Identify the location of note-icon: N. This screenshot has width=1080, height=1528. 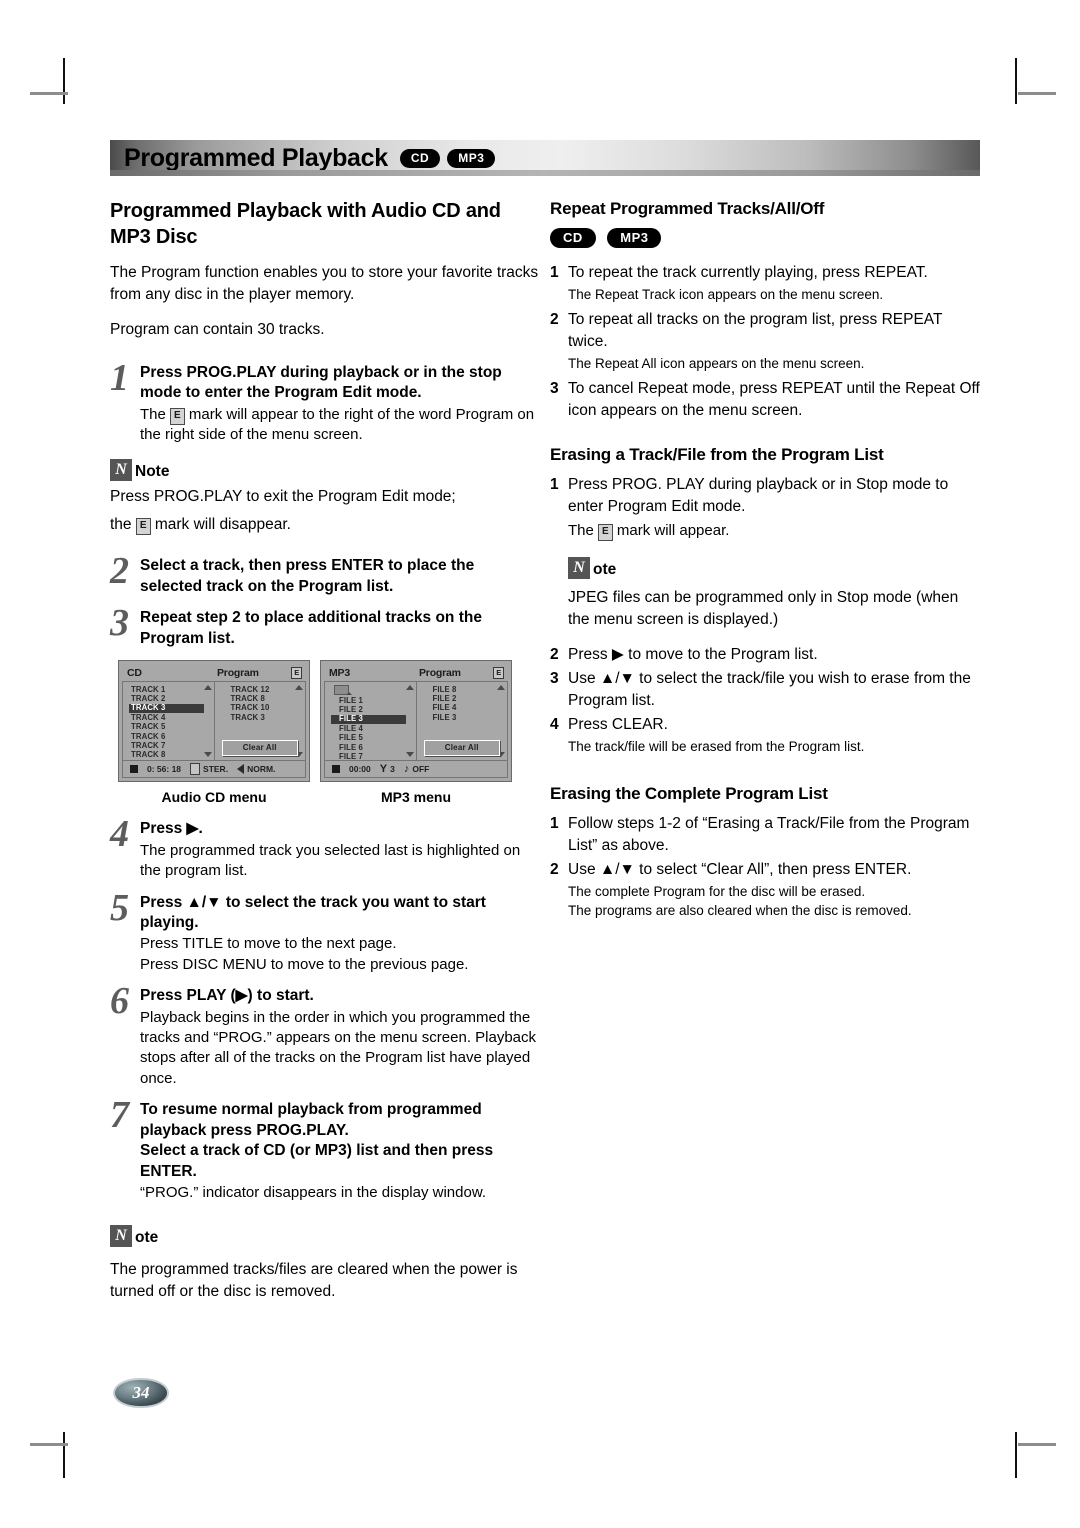
(579, 567).